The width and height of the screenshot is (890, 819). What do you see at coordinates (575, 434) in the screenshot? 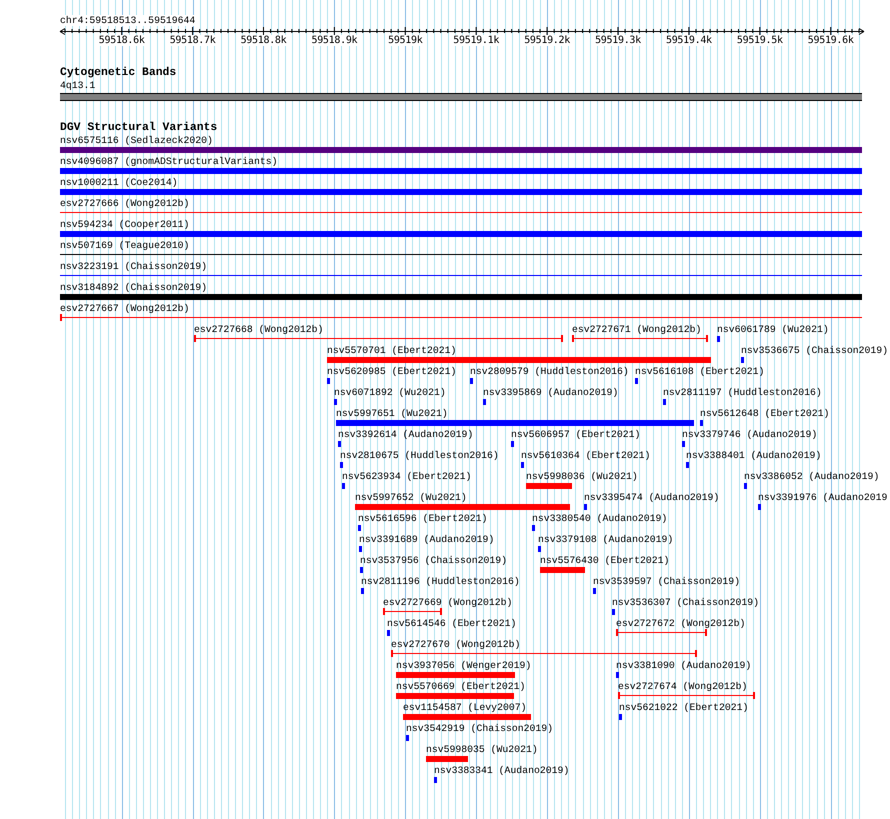
I see `feature-label: nsv5606957 (Ebert2021)` at bounding box center [575, 434].